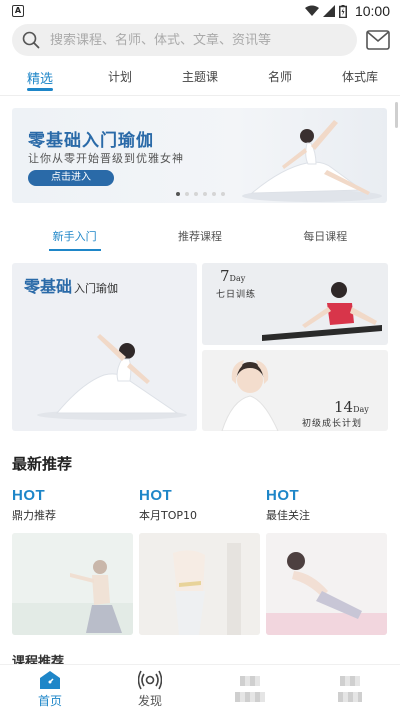  What do you see at coordinates (106, 158) in the screenshot?
I see `banner-subtitle: 让你从零开始晋级到优雅女神` at bounding box center [106, 158].